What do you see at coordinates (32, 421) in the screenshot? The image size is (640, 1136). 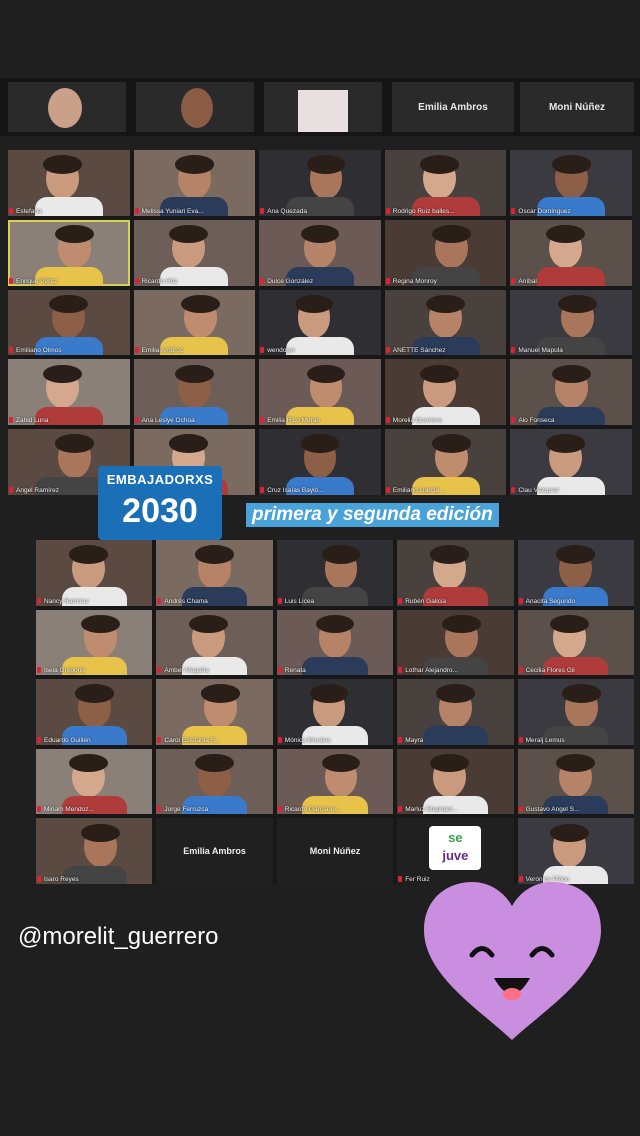 I see `participant-name-label: Zahid Luna` at bounding box center [32, 421].